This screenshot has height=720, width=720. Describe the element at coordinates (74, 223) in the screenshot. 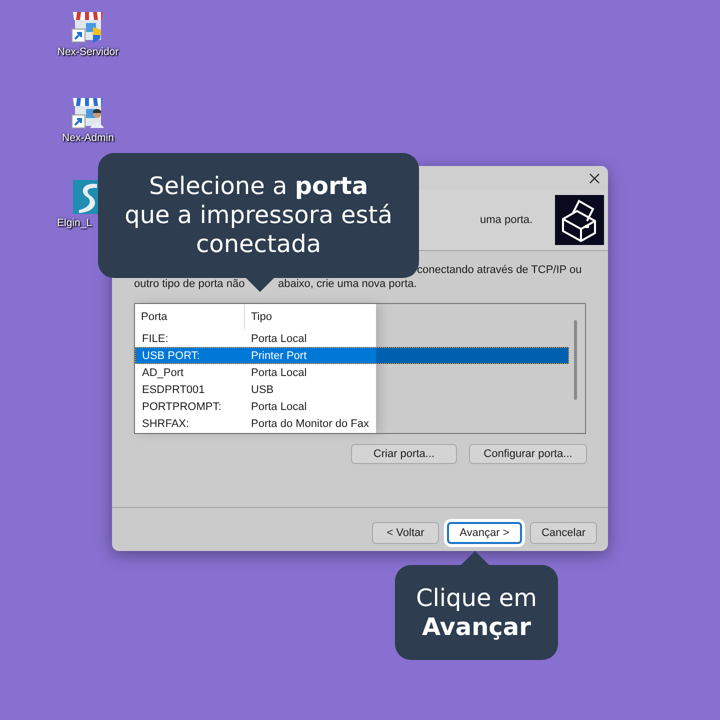

I see `icon-label: Elgin_L` at that location.